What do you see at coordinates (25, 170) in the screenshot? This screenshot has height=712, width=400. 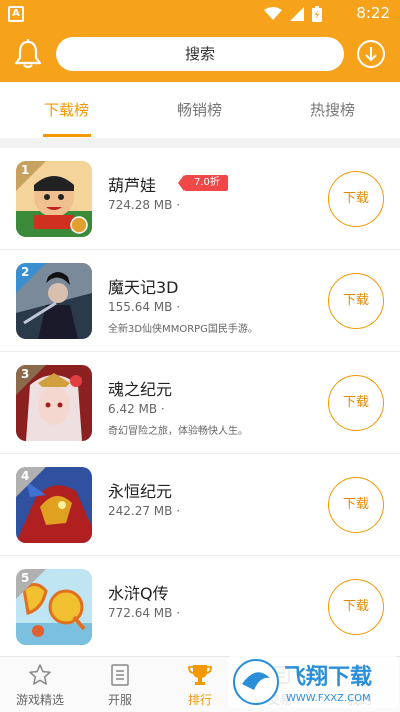 I see `rank-number: 1` at bounding box center [25, 170].